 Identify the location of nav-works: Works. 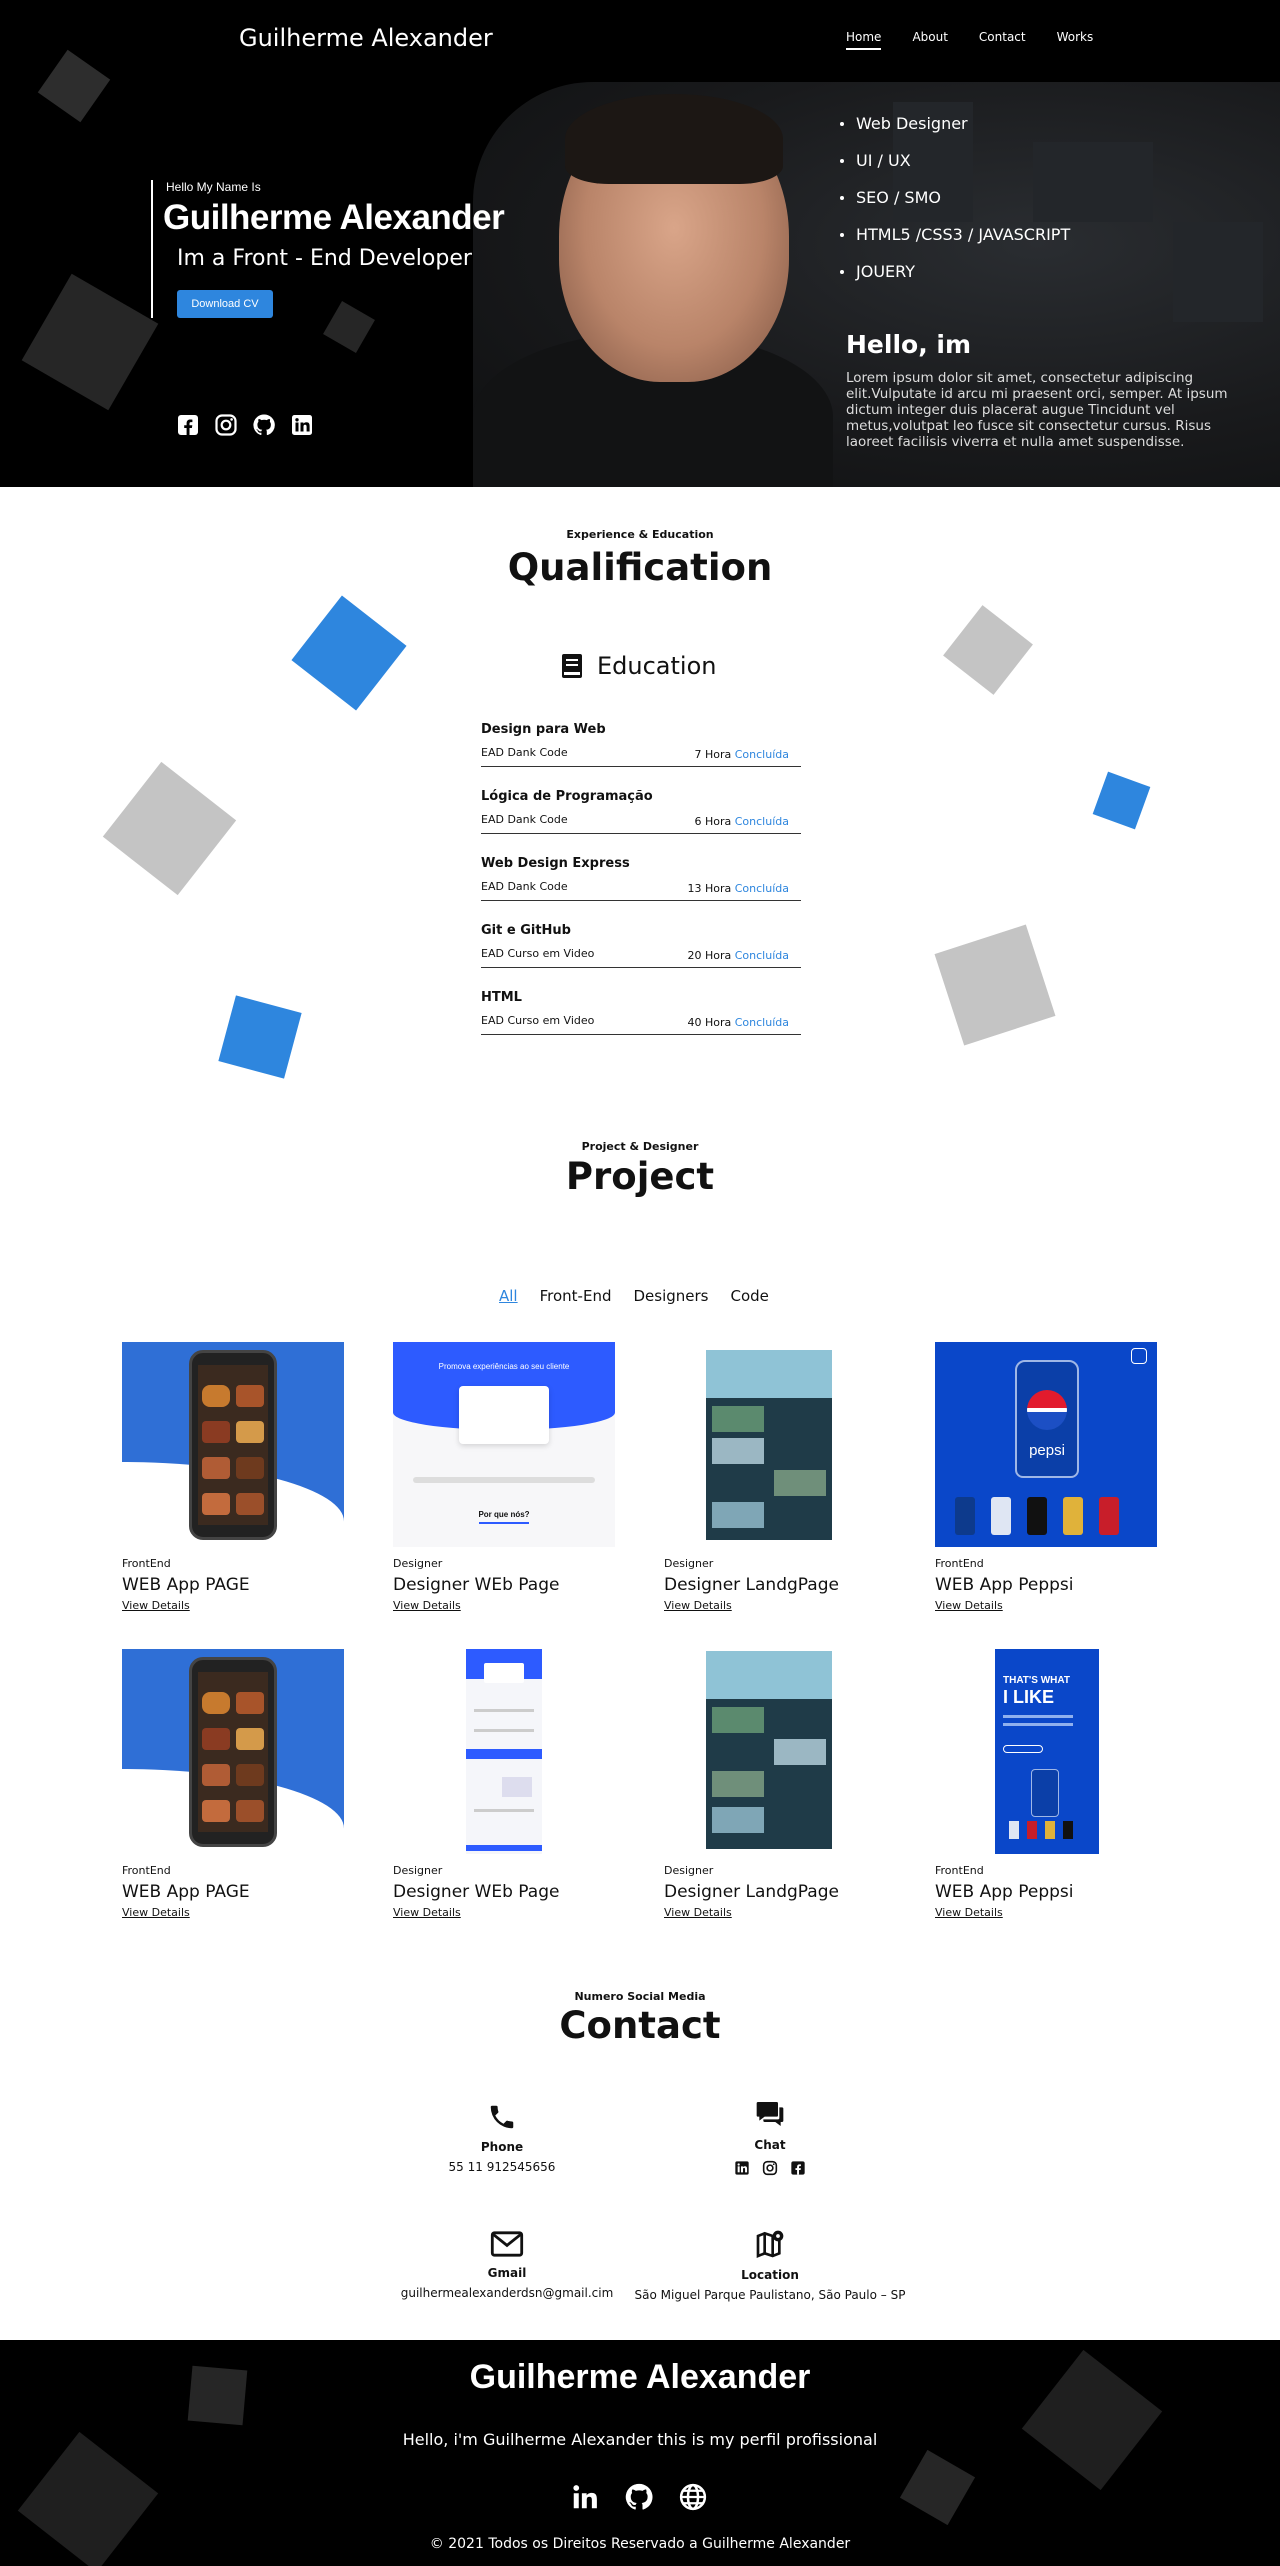
(1075, 40).